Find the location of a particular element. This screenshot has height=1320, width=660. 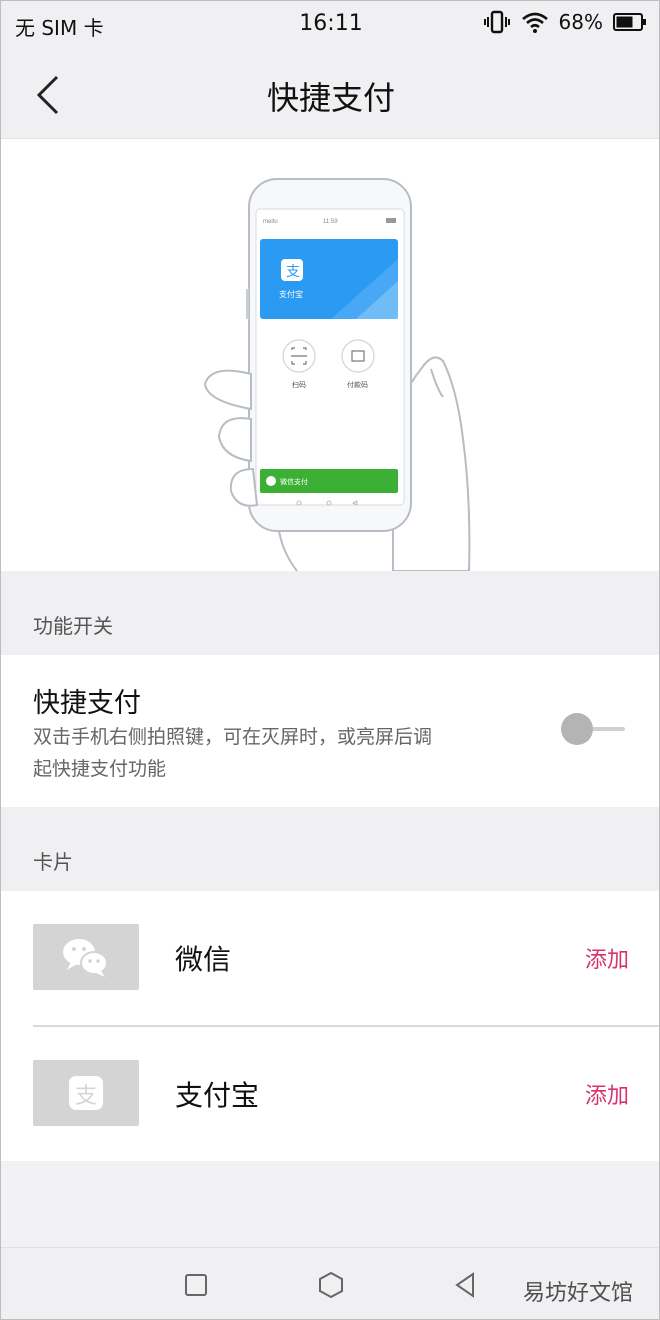

battery-percent: 68% is located at coordinates (580, 22).